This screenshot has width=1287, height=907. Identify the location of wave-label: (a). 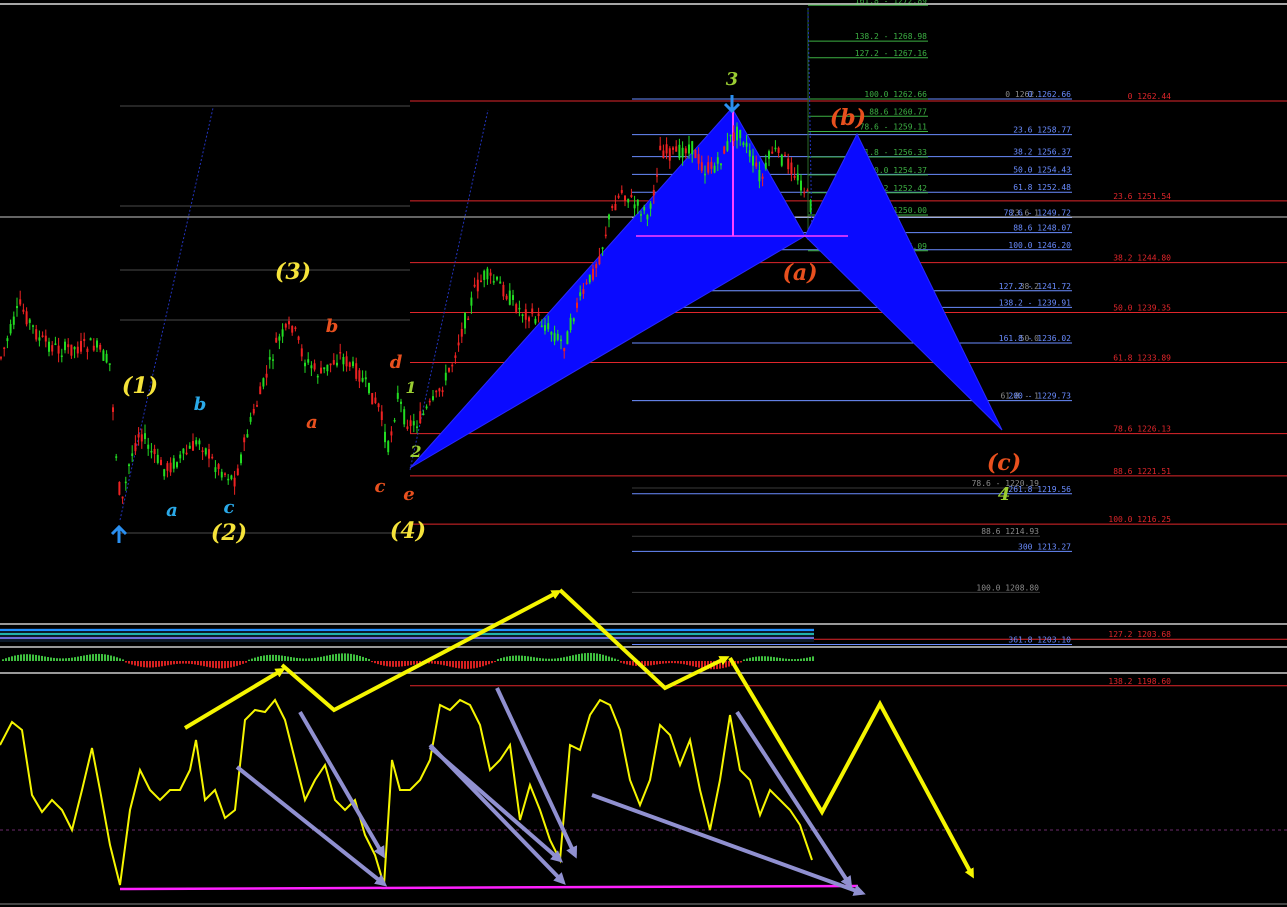
(799, 273).